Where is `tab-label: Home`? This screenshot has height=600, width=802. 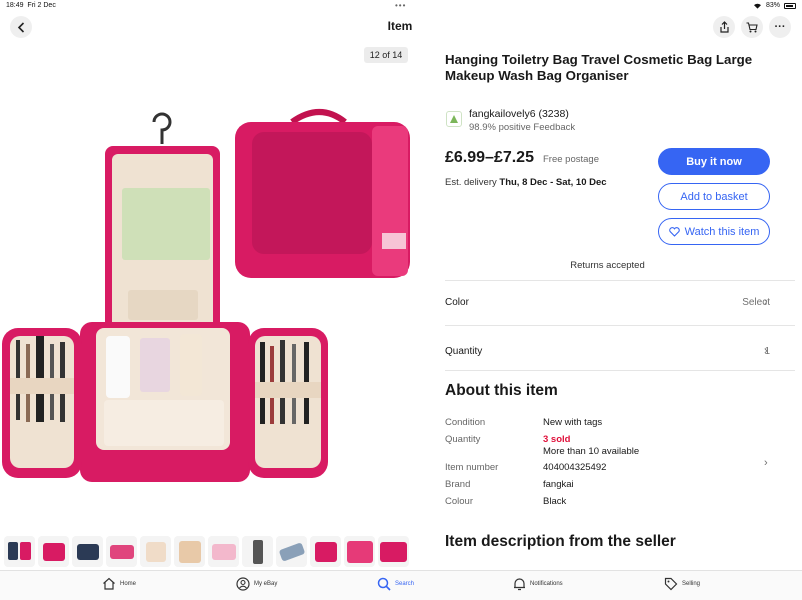
tab-label: Home is located at coordinates (128, 583).